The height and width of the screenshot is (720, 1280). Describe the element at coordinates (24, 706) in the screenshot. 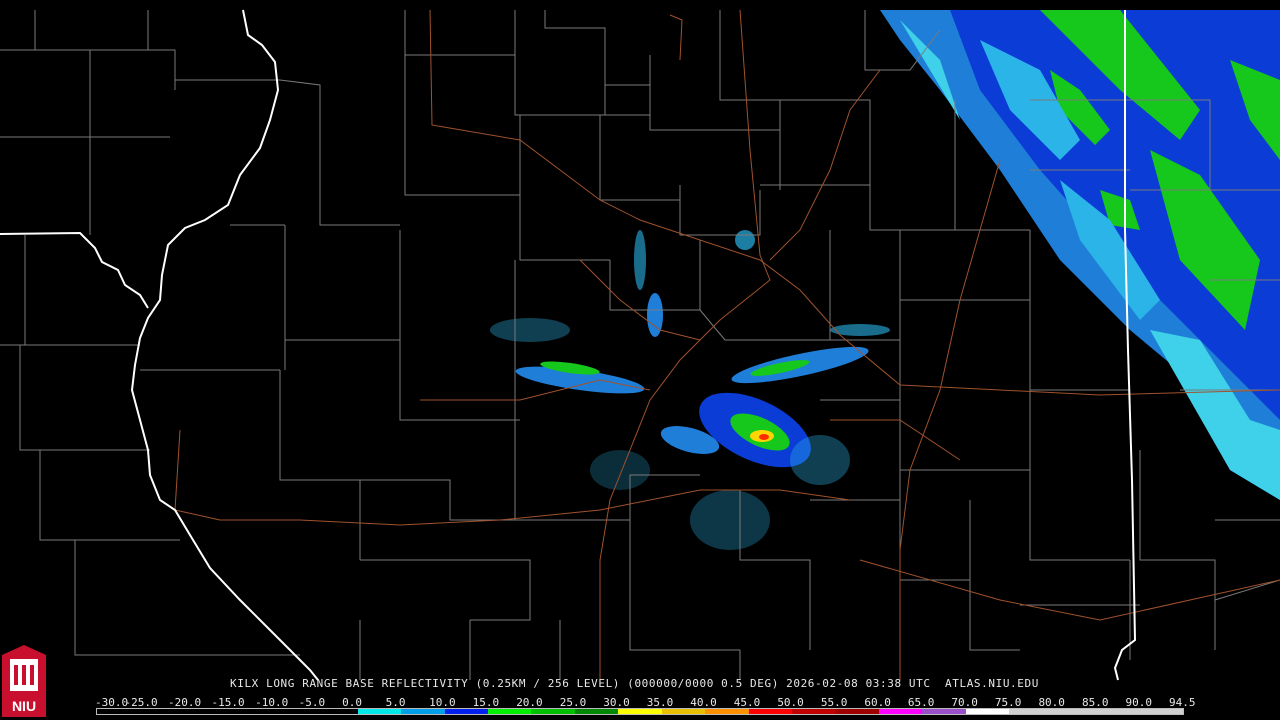

I see `logo-text: NIU` at that location.